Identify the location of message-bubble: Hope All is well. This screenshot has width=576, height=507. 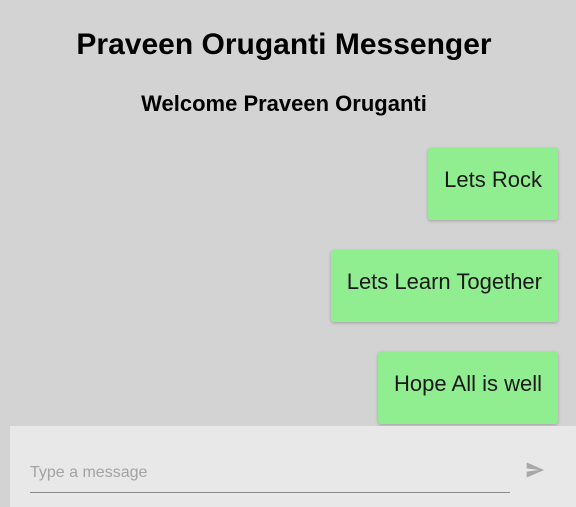
(468, 388).